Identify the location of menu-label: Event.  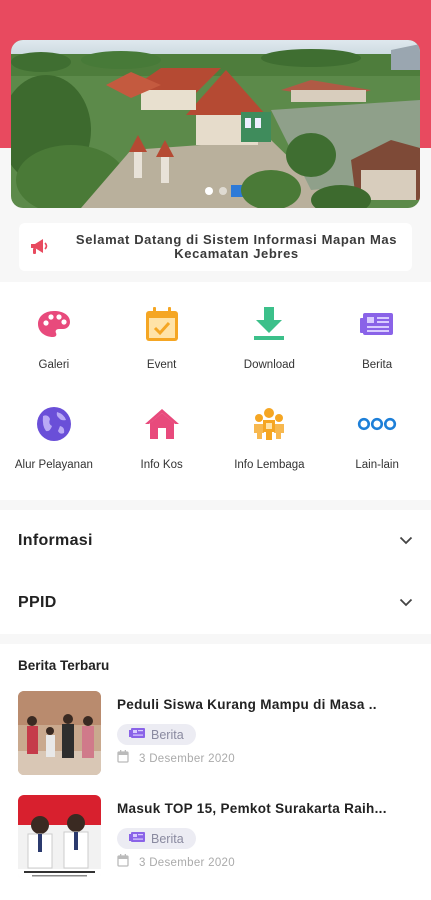
(161, 365).